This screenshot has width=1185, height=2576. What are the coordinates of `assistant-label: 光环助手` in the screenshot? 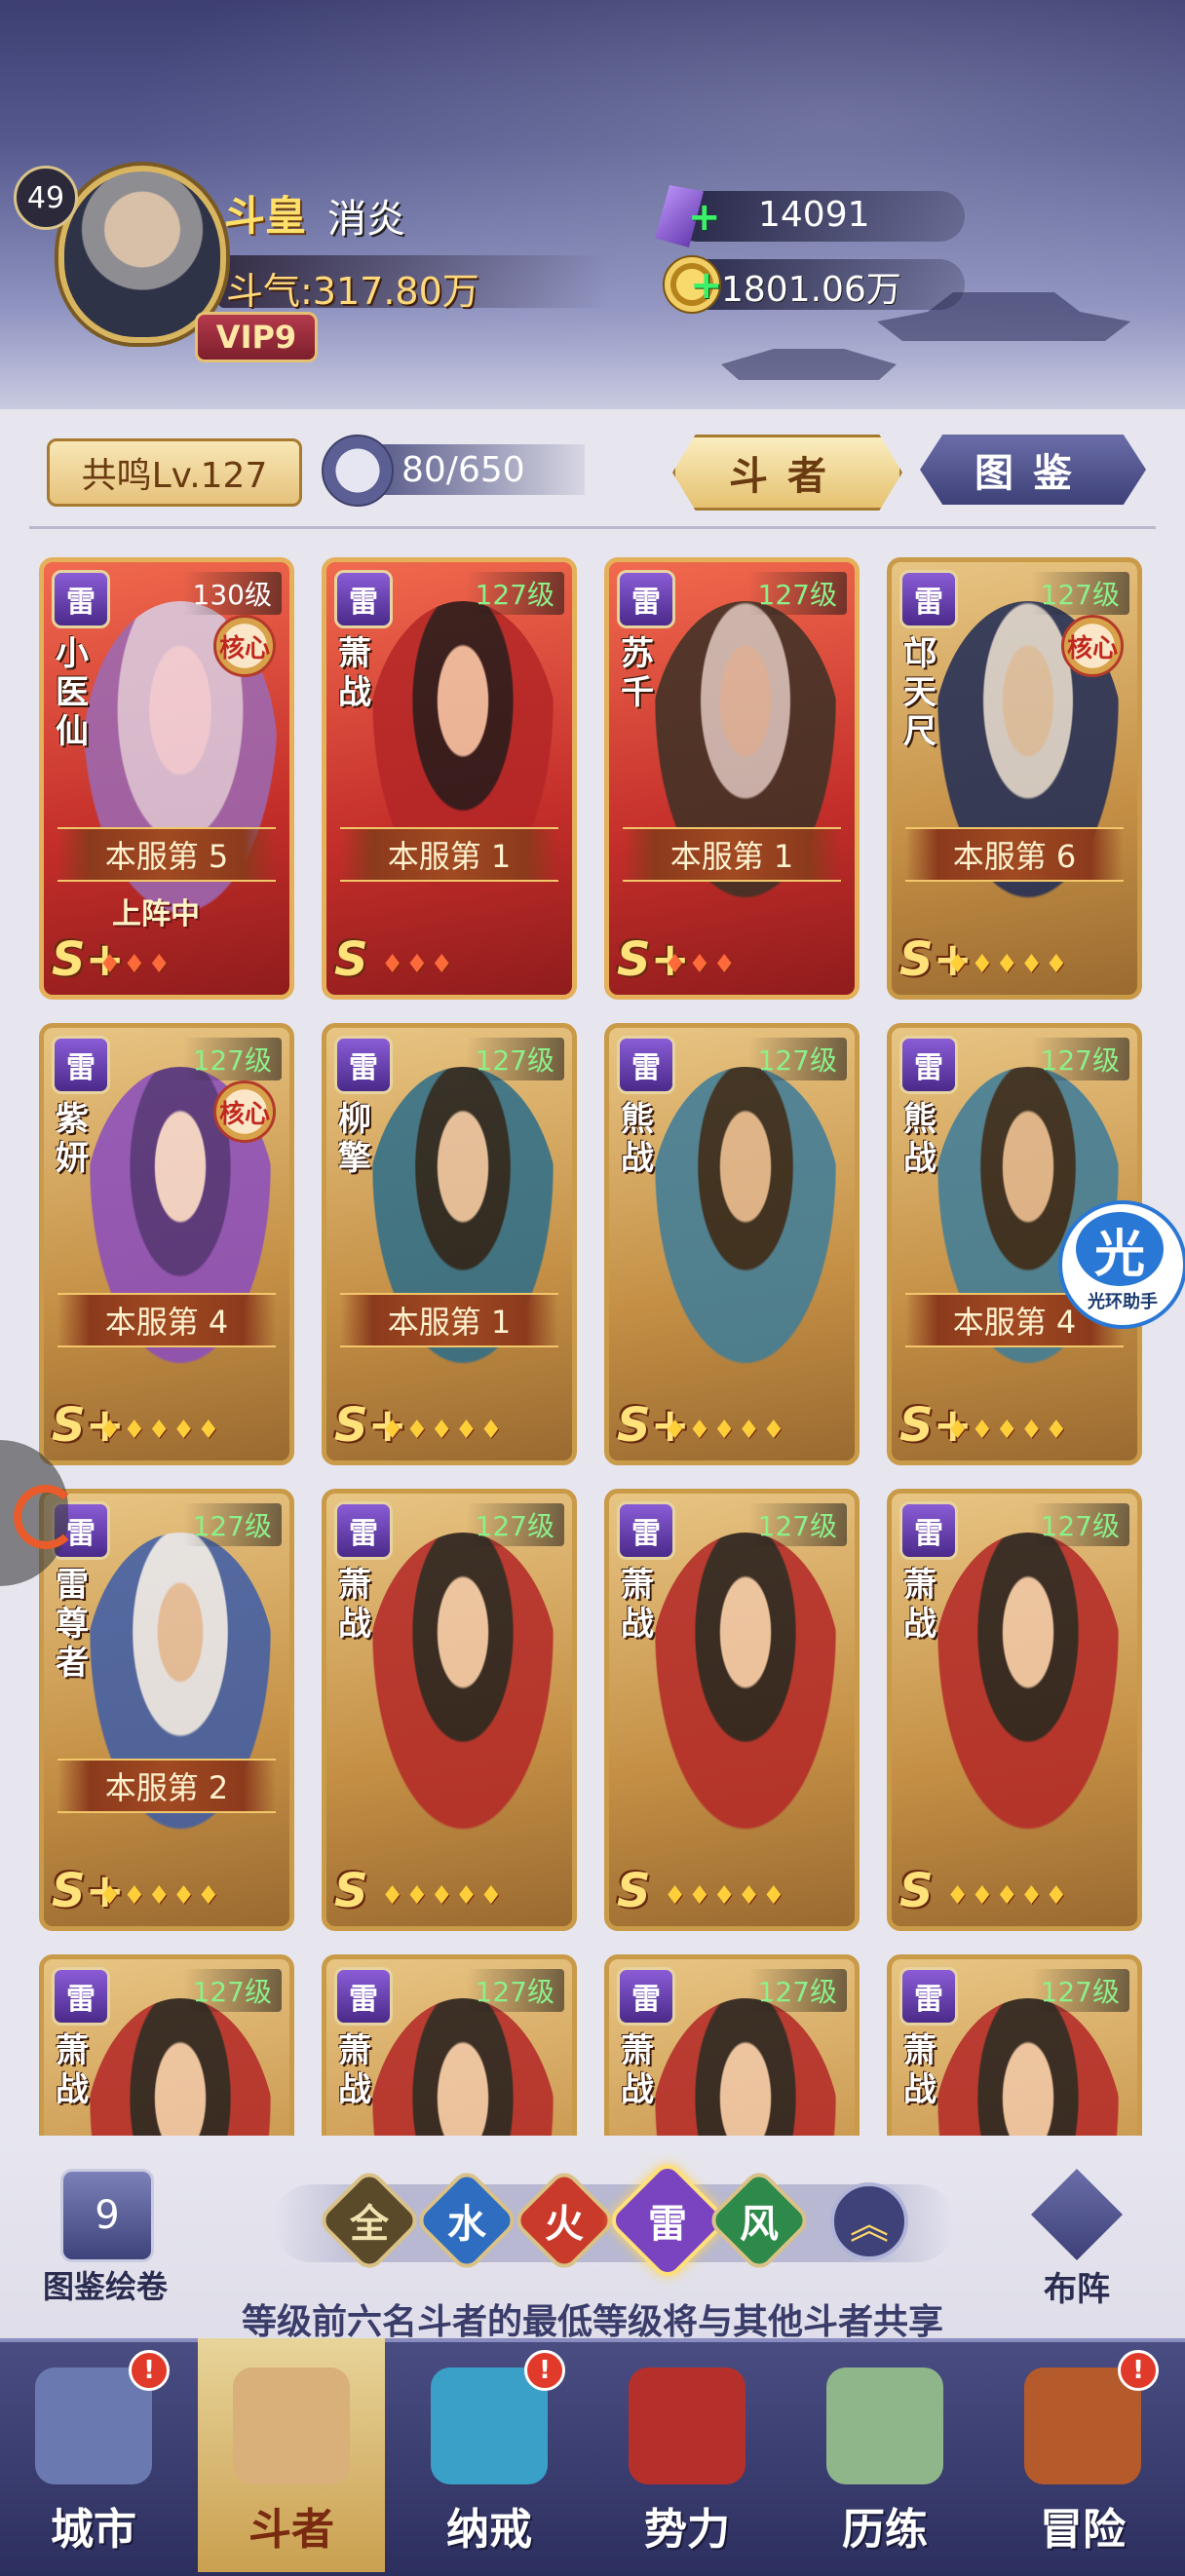 It's located at (1123, 1302).